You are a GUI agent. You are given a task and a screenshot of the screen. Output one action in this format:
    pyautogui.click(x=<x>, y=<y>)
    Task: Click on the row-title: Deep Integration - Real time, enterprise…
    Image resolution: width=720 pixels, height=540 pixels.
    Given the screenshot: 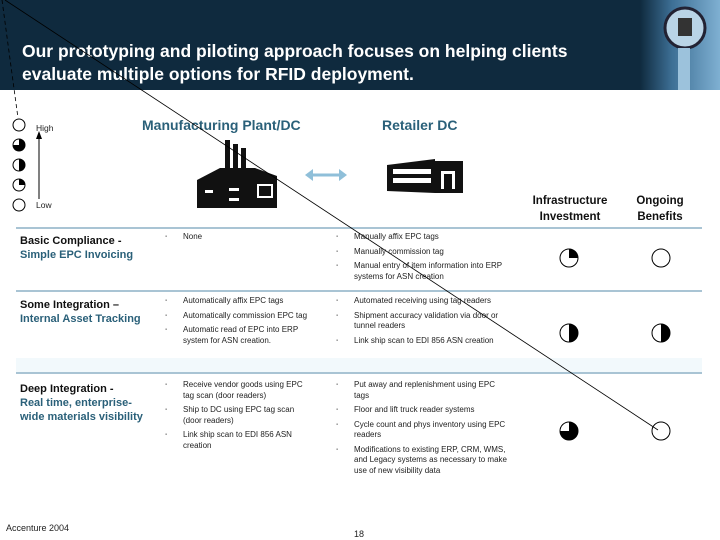 What is the action you would take?
    pyautogui.click(x=85, y=403)
    